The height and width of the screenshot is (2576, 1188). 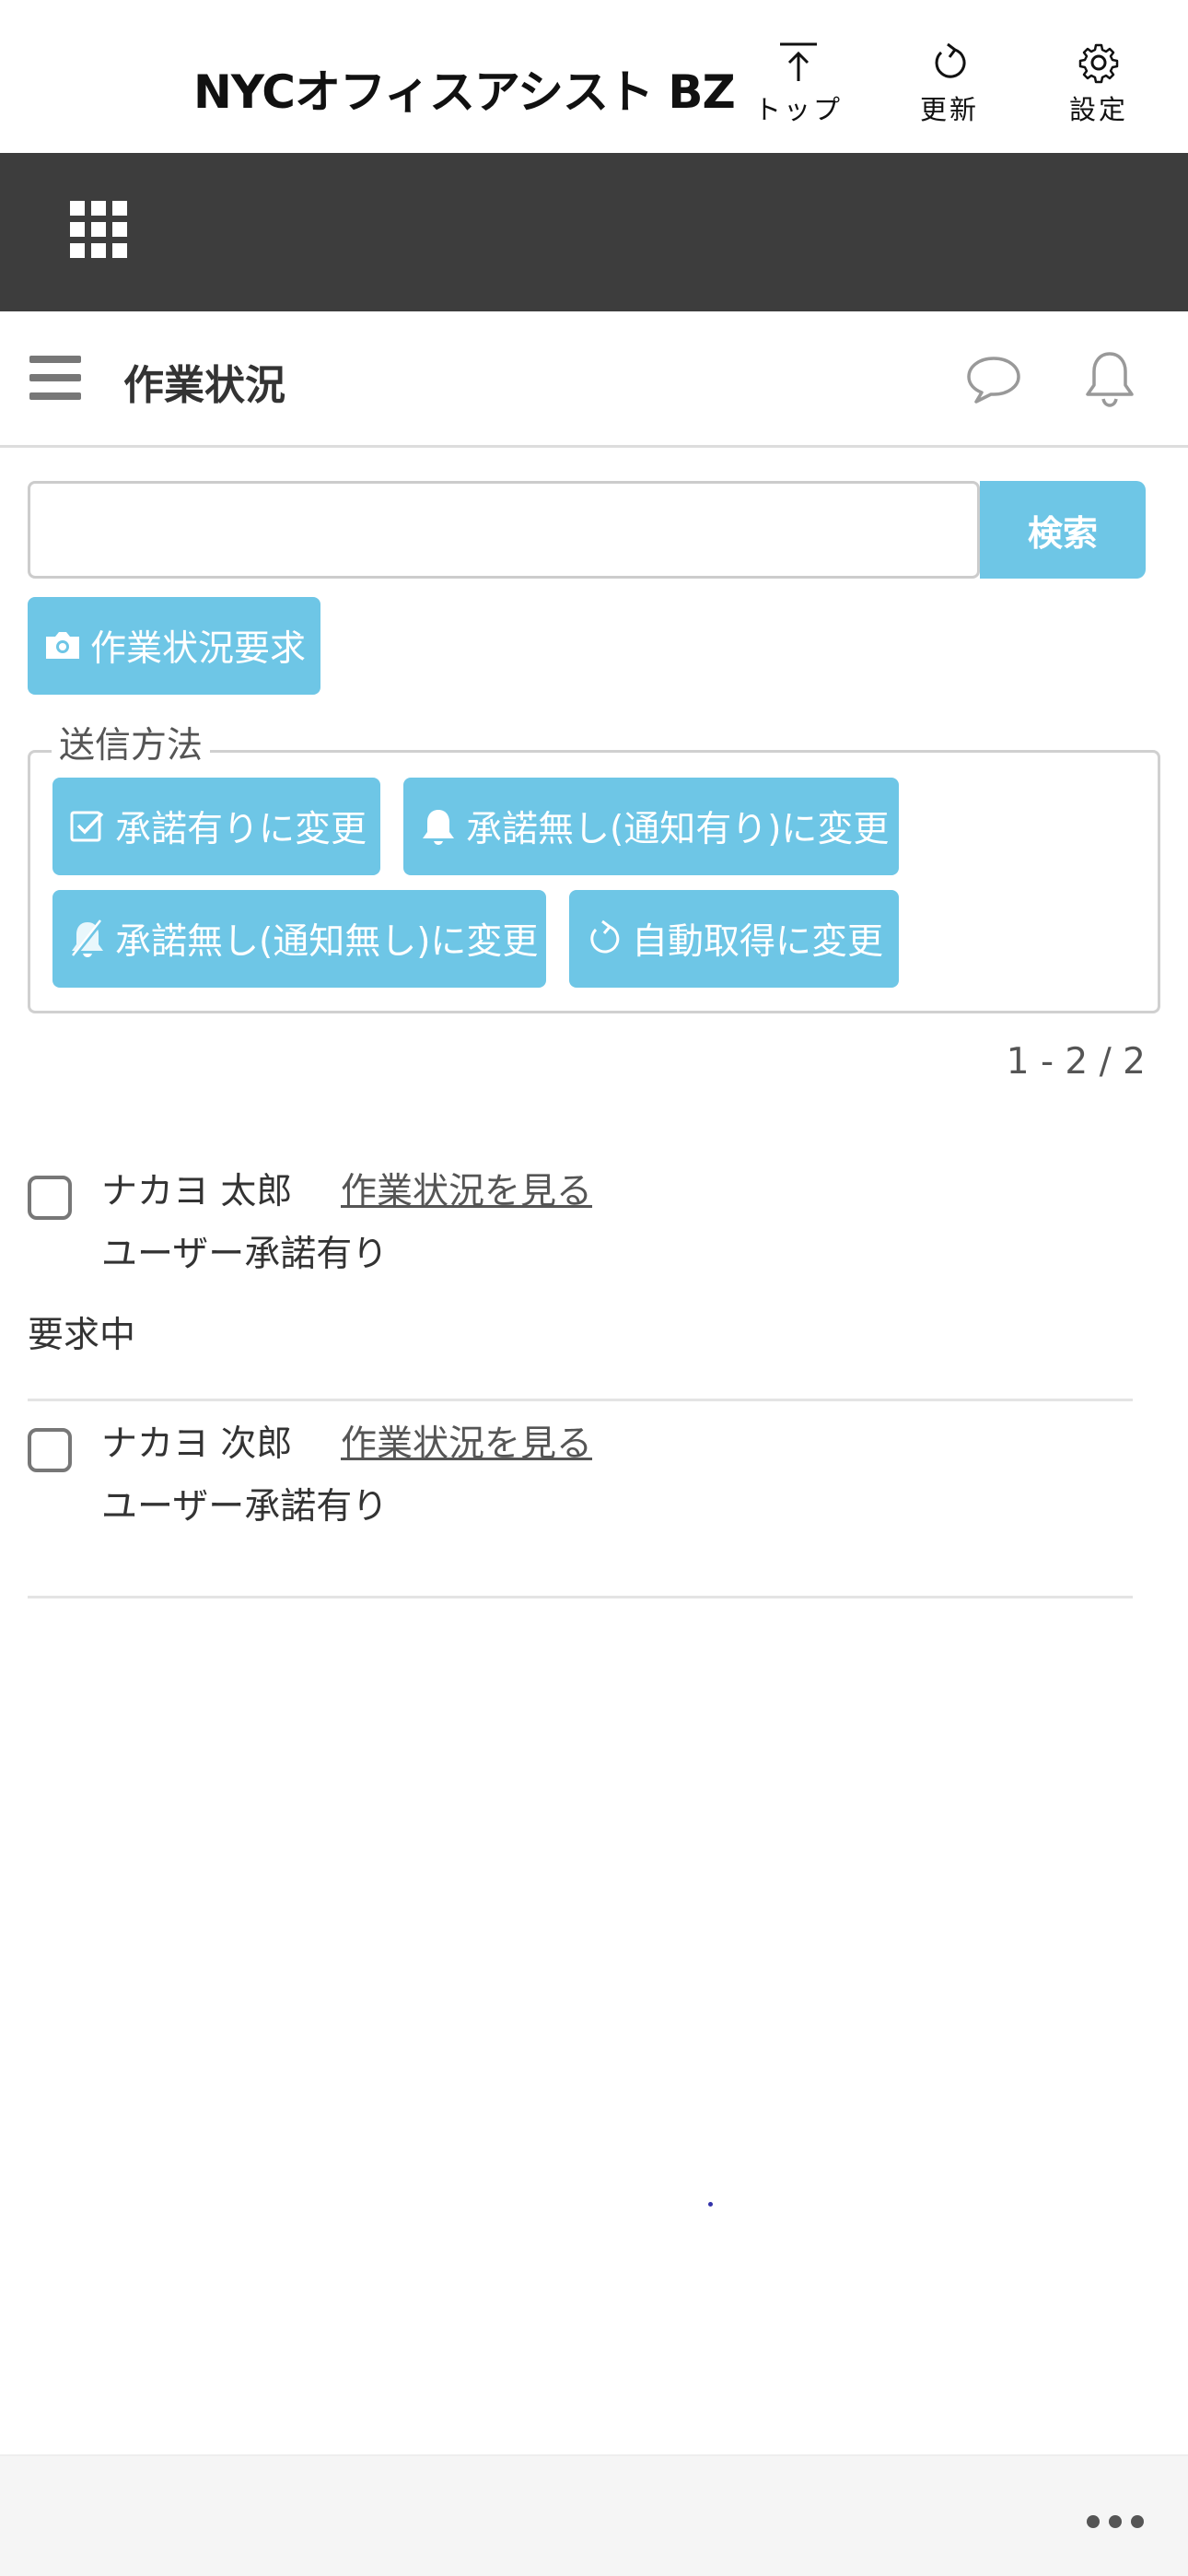 I want to click on user-name: ナカヨ 太郎, so click(x=197, y=1191).